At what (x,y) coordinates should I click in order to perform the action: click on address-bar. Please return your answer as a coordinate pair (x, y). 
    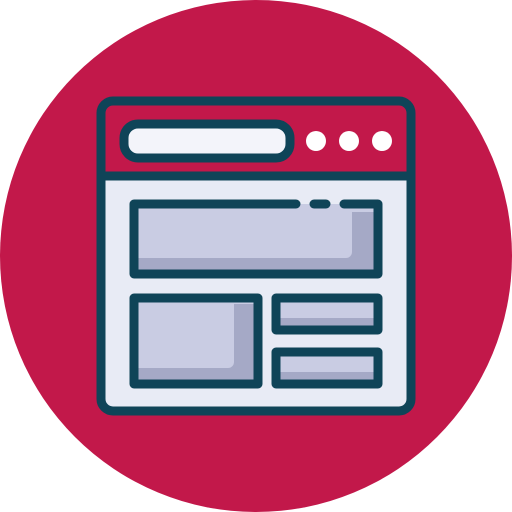
    Looking at the image, I should click on (207, 141).